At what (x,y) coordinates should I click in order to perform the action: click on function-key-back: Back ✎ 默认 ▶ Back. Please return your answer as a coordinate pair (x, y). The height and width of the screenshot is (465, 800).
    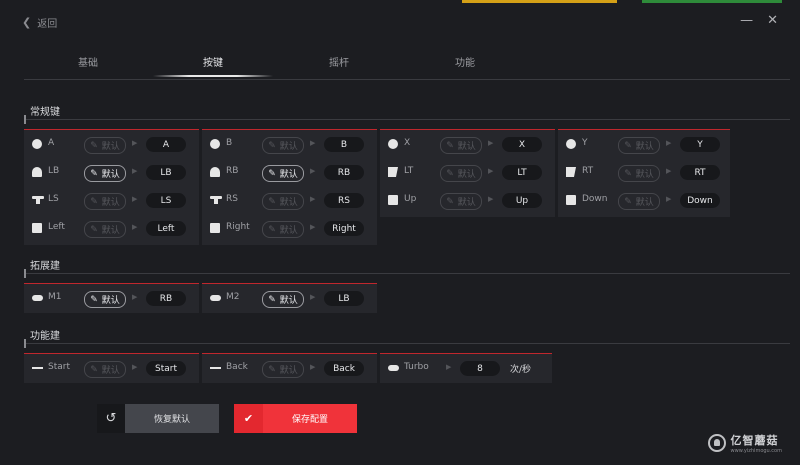
    Looking at the image, I should click on (289, 368).